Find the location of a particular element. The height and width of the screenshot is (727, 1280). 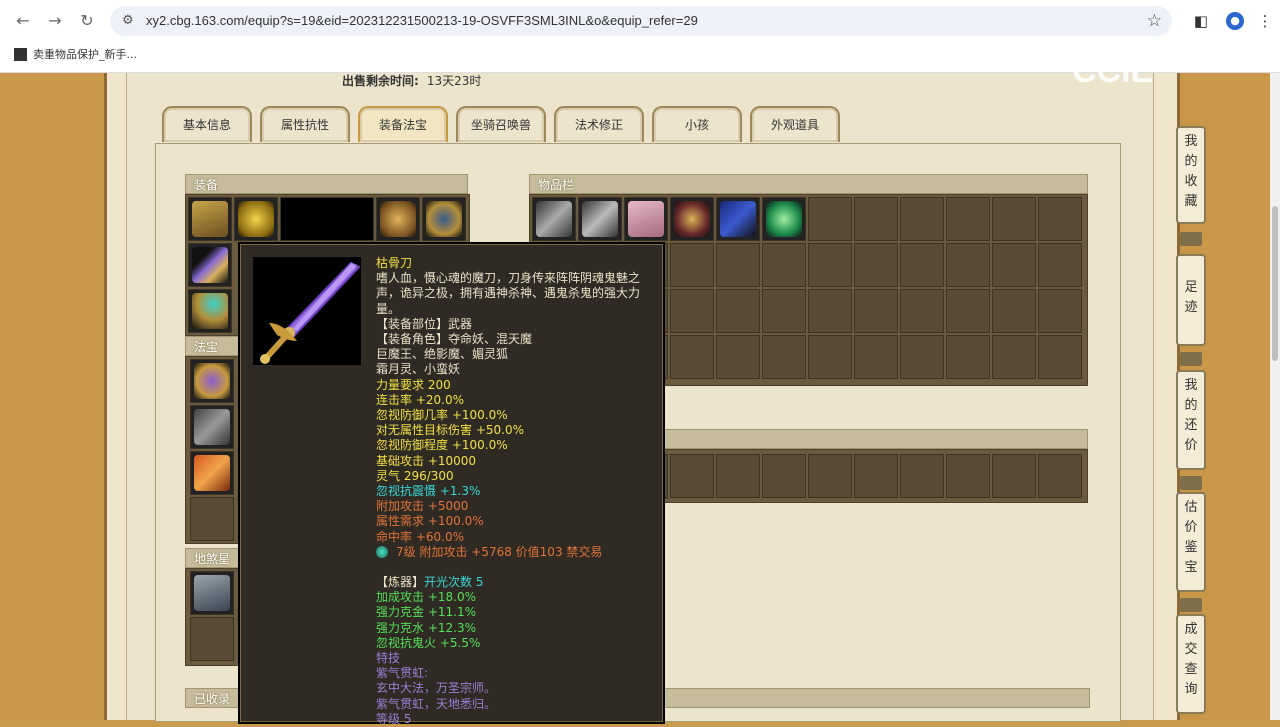

side-nav-appraise: 估价鉴宝 is located at coordinates (1191, 542).